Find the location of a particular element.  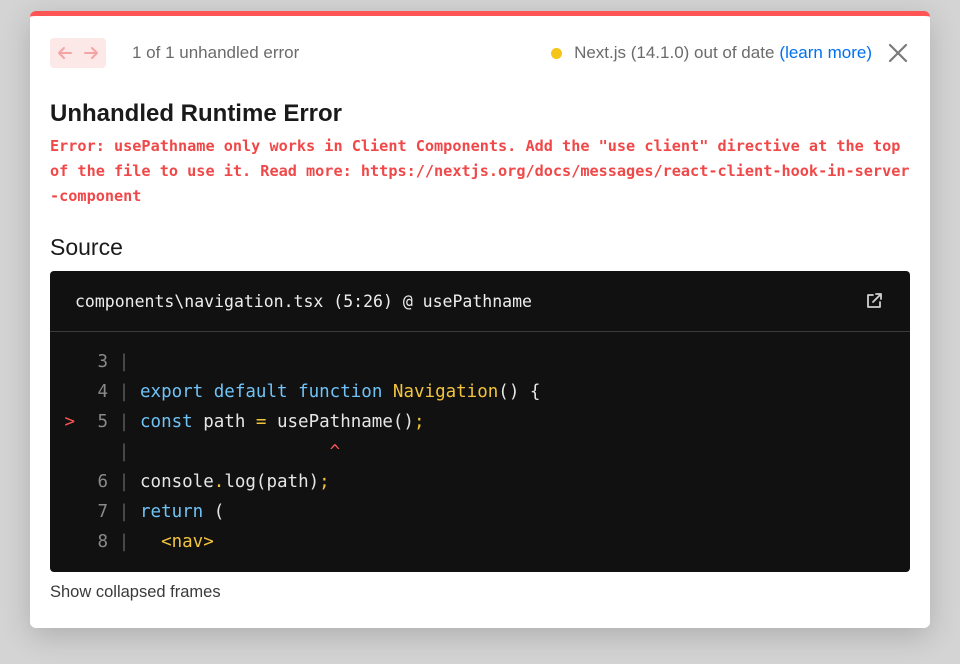

next-error-button is located at coordinates (91, 53).